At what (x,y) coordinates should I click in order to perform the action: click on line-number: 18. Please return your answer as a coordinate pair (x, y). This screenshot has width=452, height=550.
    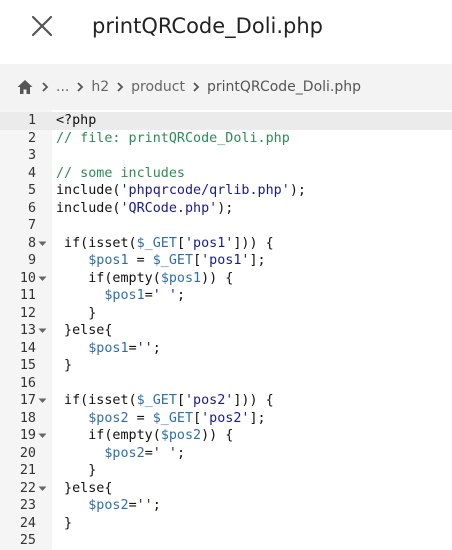
    Looking at the image, I should click on (27, 418).